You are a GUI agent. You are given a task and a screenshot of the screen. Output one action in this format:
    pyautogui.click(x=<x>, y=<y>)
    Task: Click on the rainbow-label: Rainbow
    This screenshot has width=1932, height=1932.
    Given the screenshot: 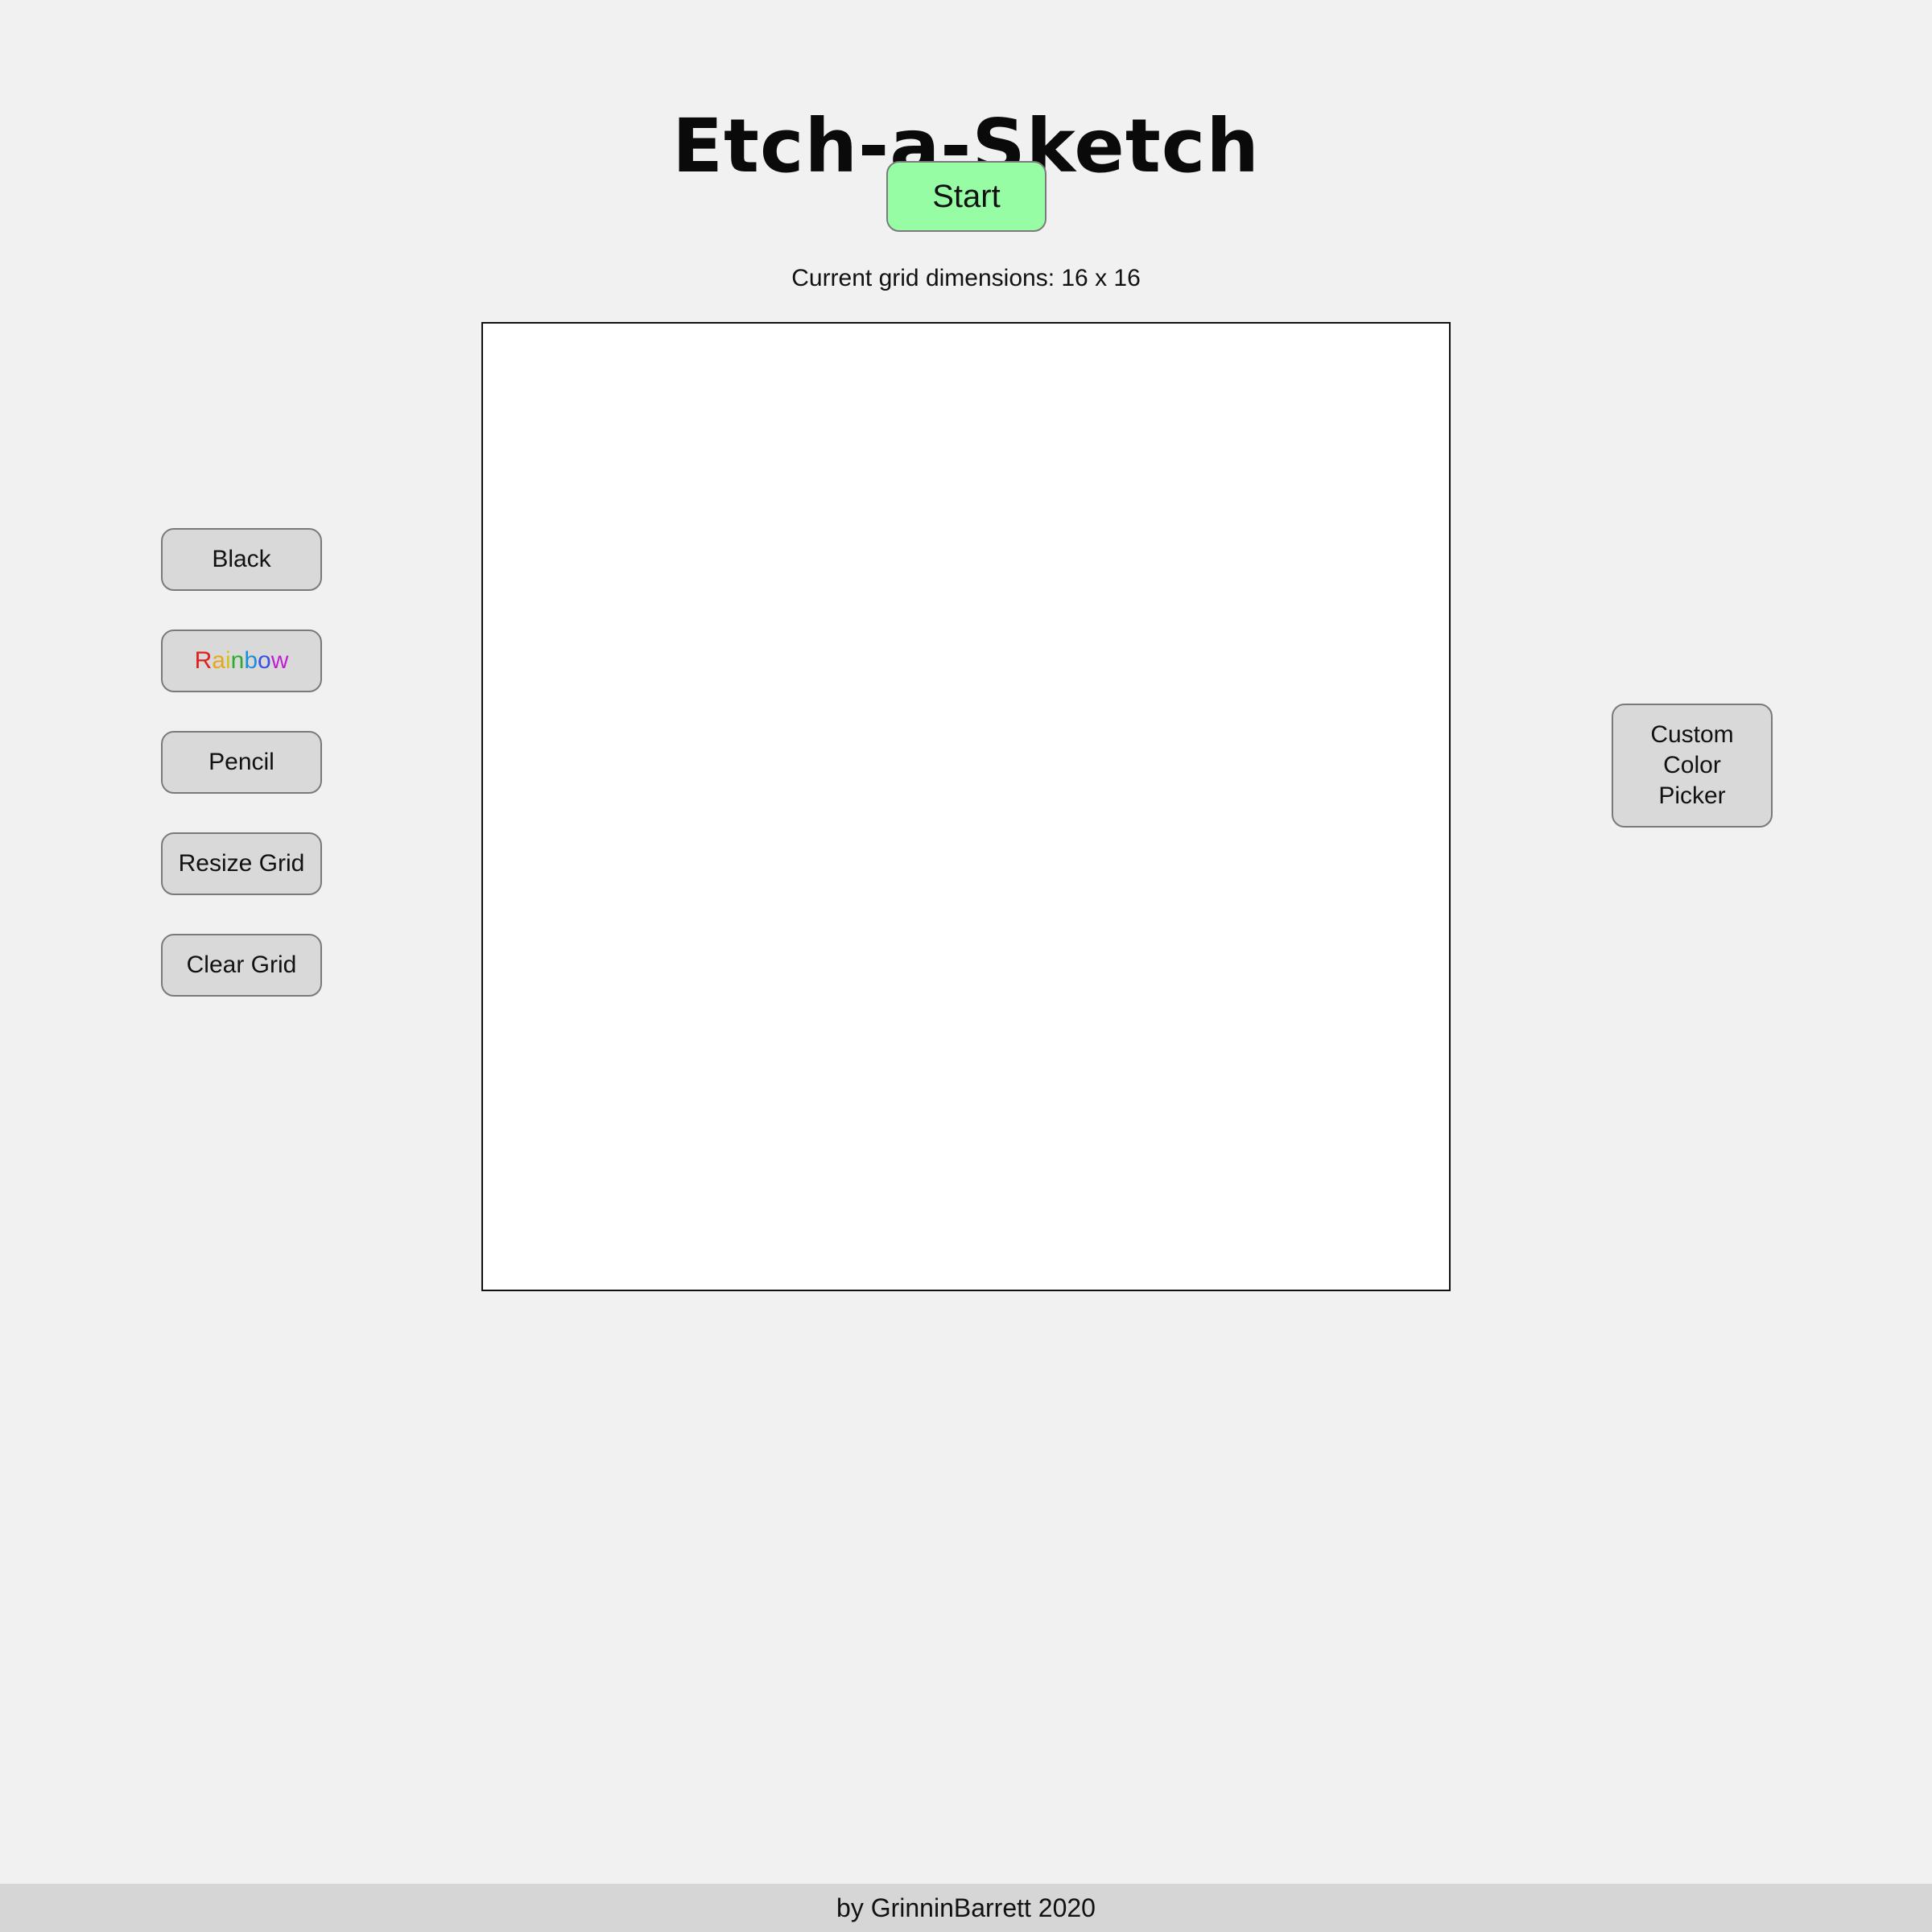 What is the action you would take?
    pyautogui.click(x=242, y=661)
    